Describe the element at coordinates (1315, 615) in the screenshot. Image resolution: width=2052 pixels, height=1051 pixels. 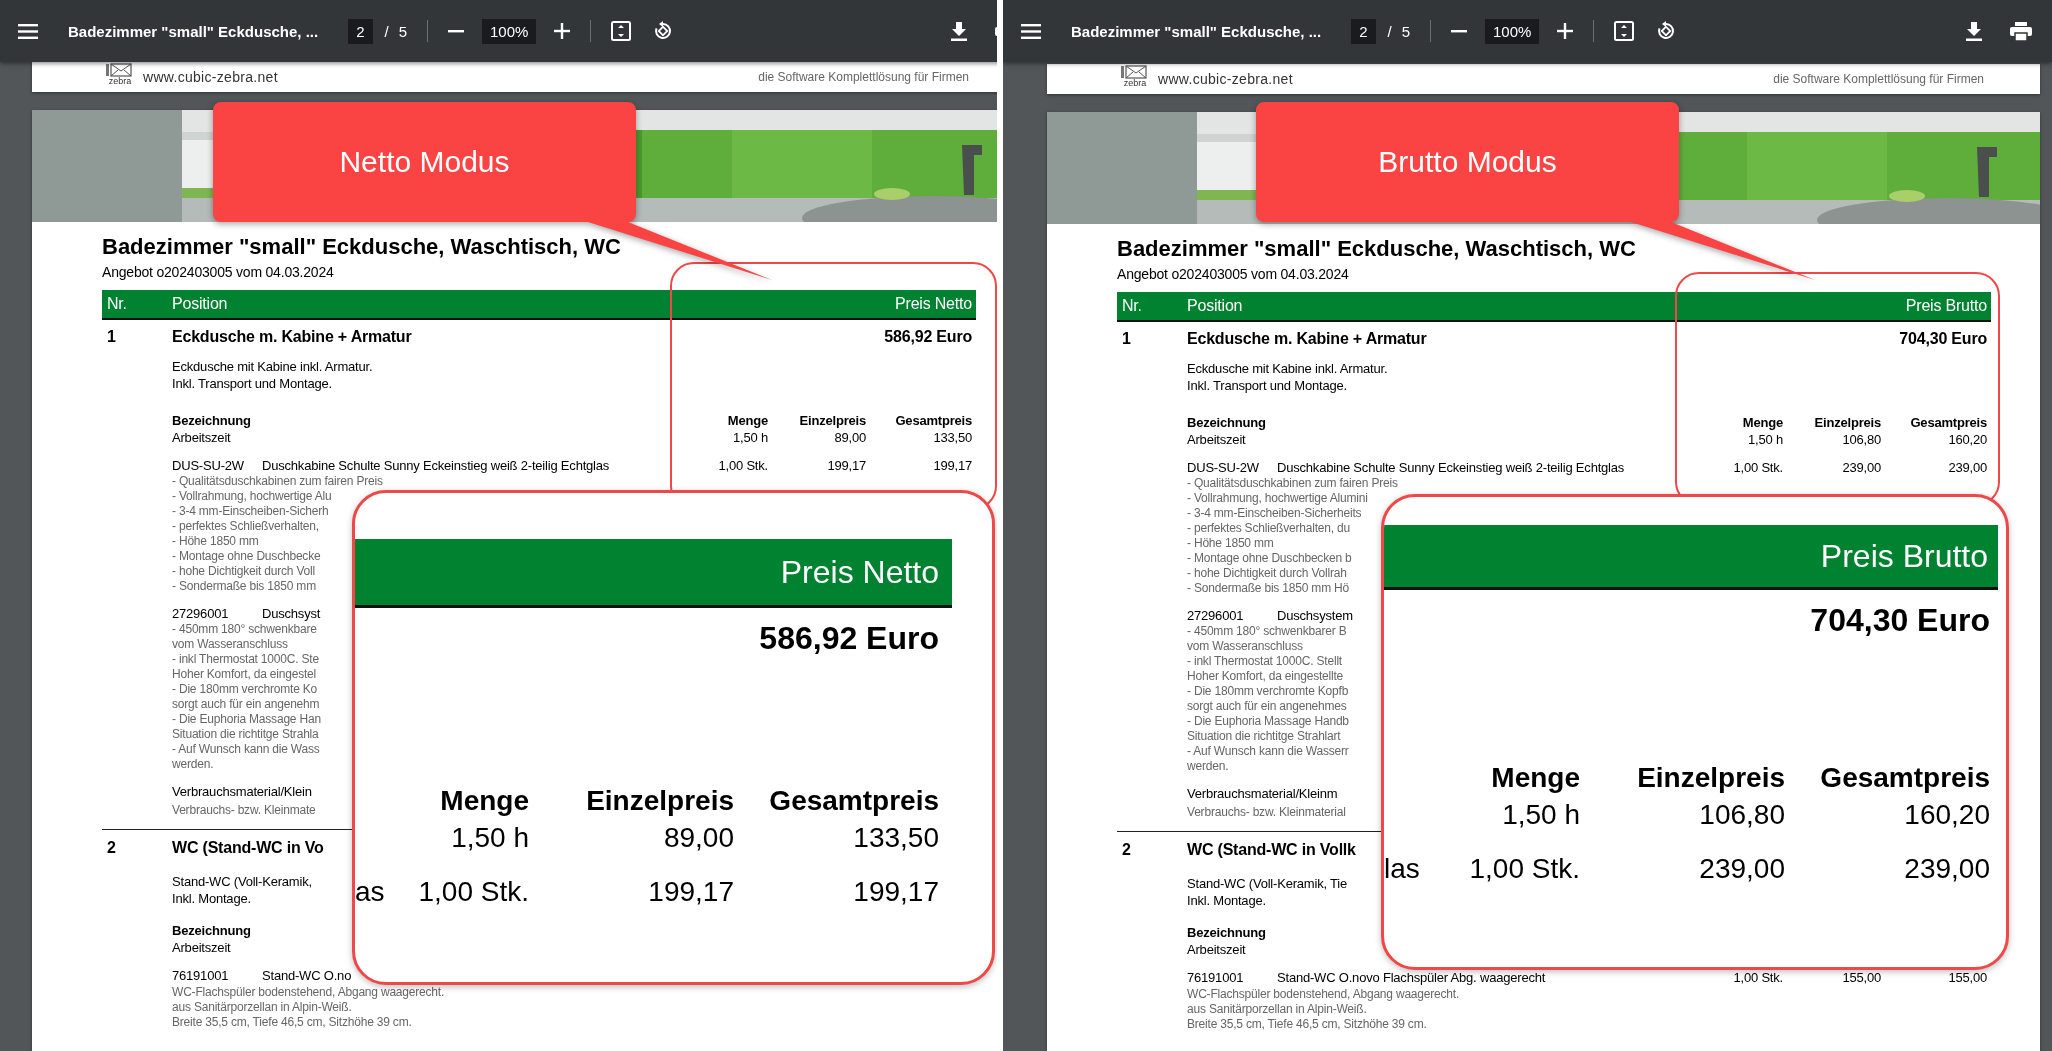
I see `article-name: Duschsystem` at that location.